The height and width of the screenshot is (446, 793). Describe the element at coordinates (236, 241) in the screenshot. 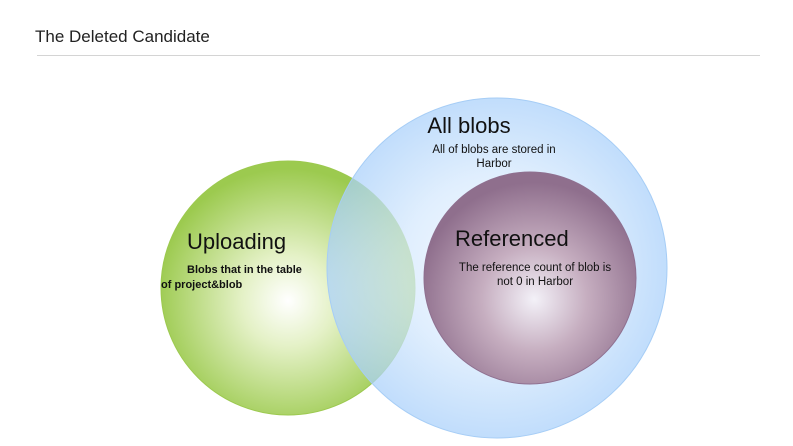

I see `uploading-title: Uploading` at that location.